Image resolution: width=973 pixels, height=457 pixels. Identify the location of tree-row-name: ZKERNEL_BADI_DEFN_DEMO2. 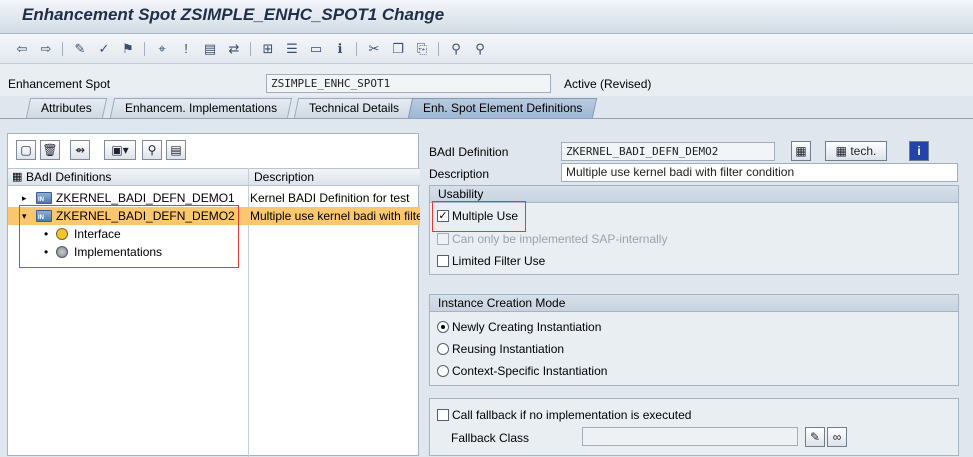
(145, 216).